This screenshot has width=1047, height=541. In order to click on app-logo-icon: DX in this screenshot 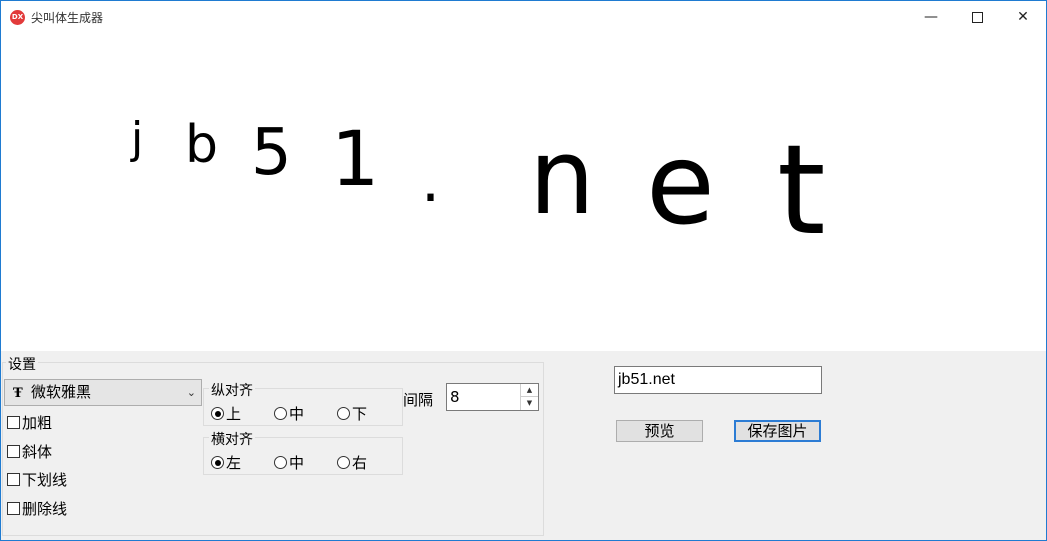, I will do `click(17, 17)`.